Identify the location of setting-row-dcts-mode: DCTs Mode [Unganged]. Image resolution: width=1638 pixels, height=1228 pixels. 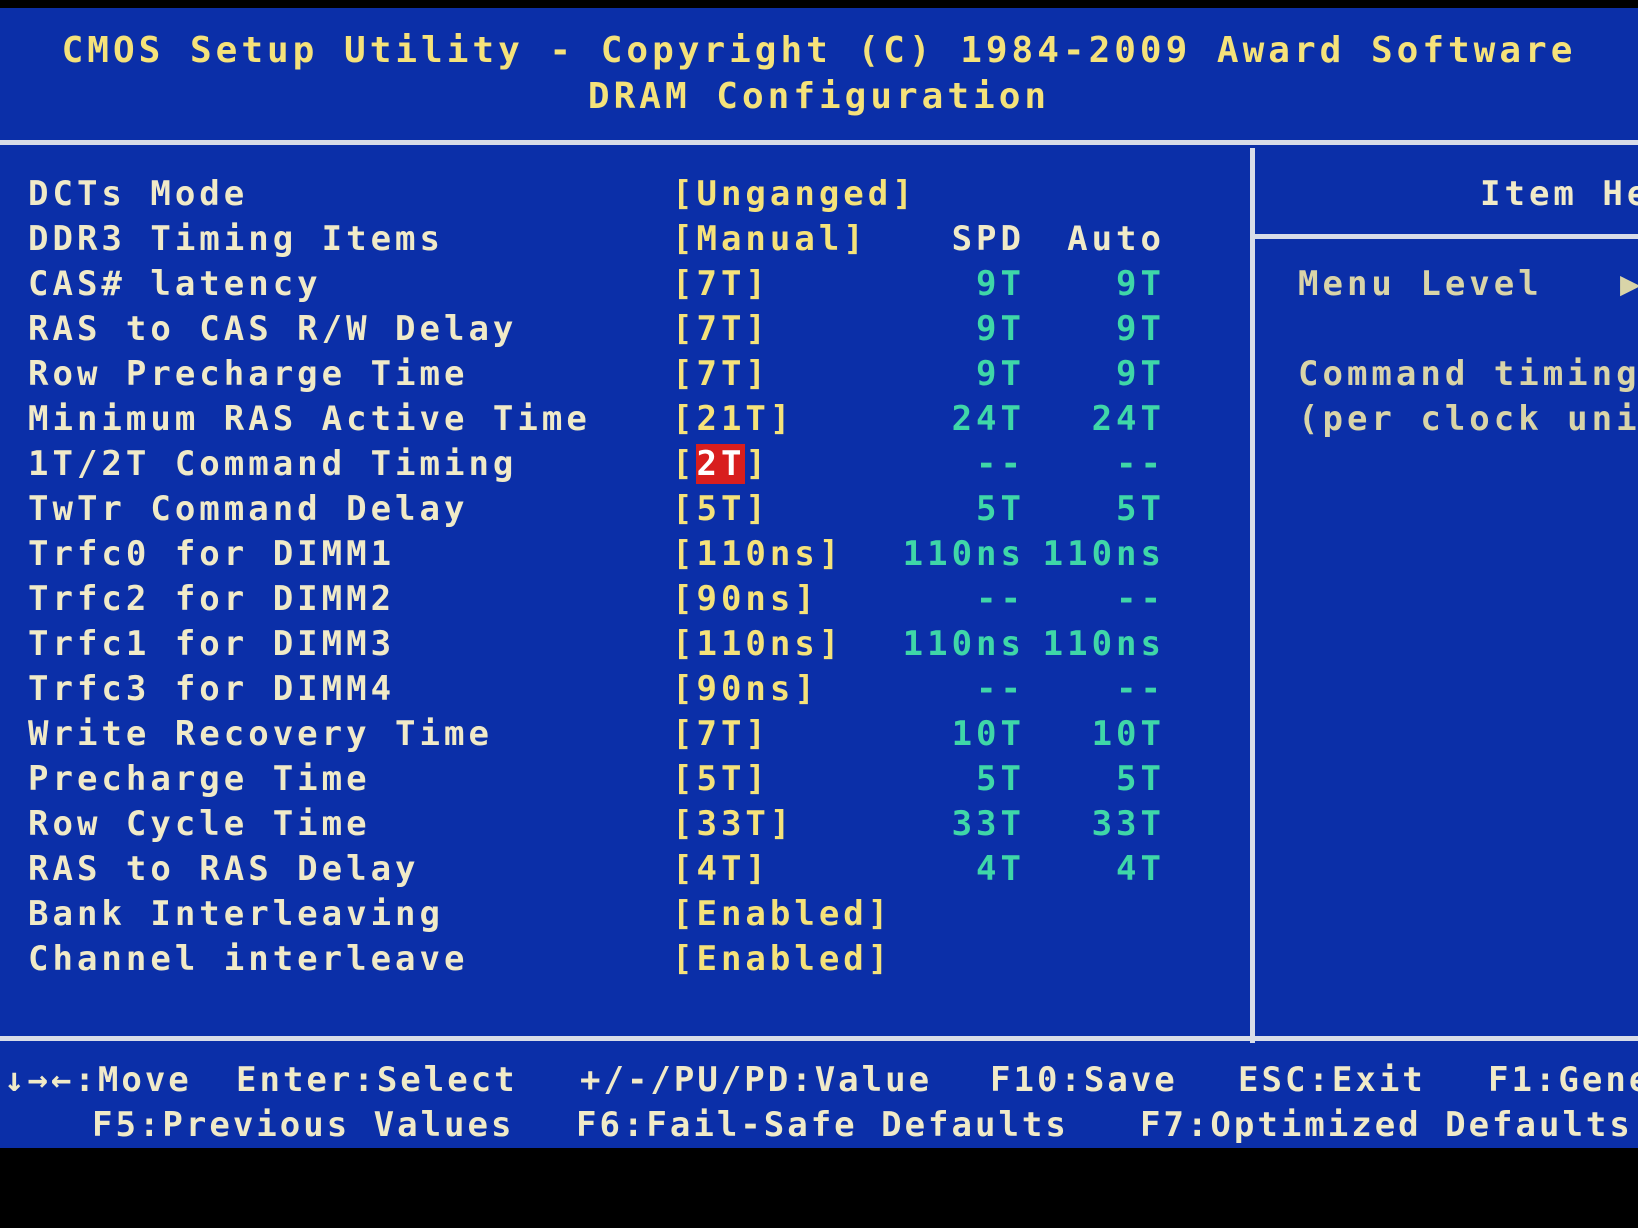
(625, 196).